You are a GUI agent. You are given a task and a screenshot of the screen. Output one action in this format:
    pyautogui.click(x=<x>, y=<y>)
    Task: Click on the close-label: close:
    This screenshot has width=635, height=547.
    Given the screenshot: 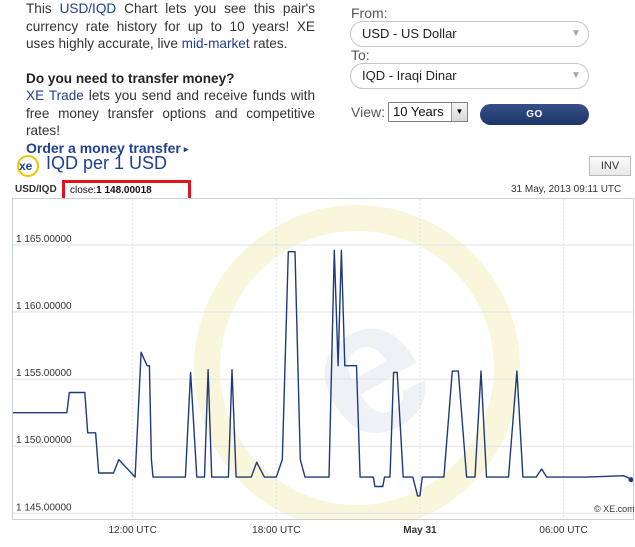 What is the action you would take?
    pyautogui.click(x=83, y=190)
    